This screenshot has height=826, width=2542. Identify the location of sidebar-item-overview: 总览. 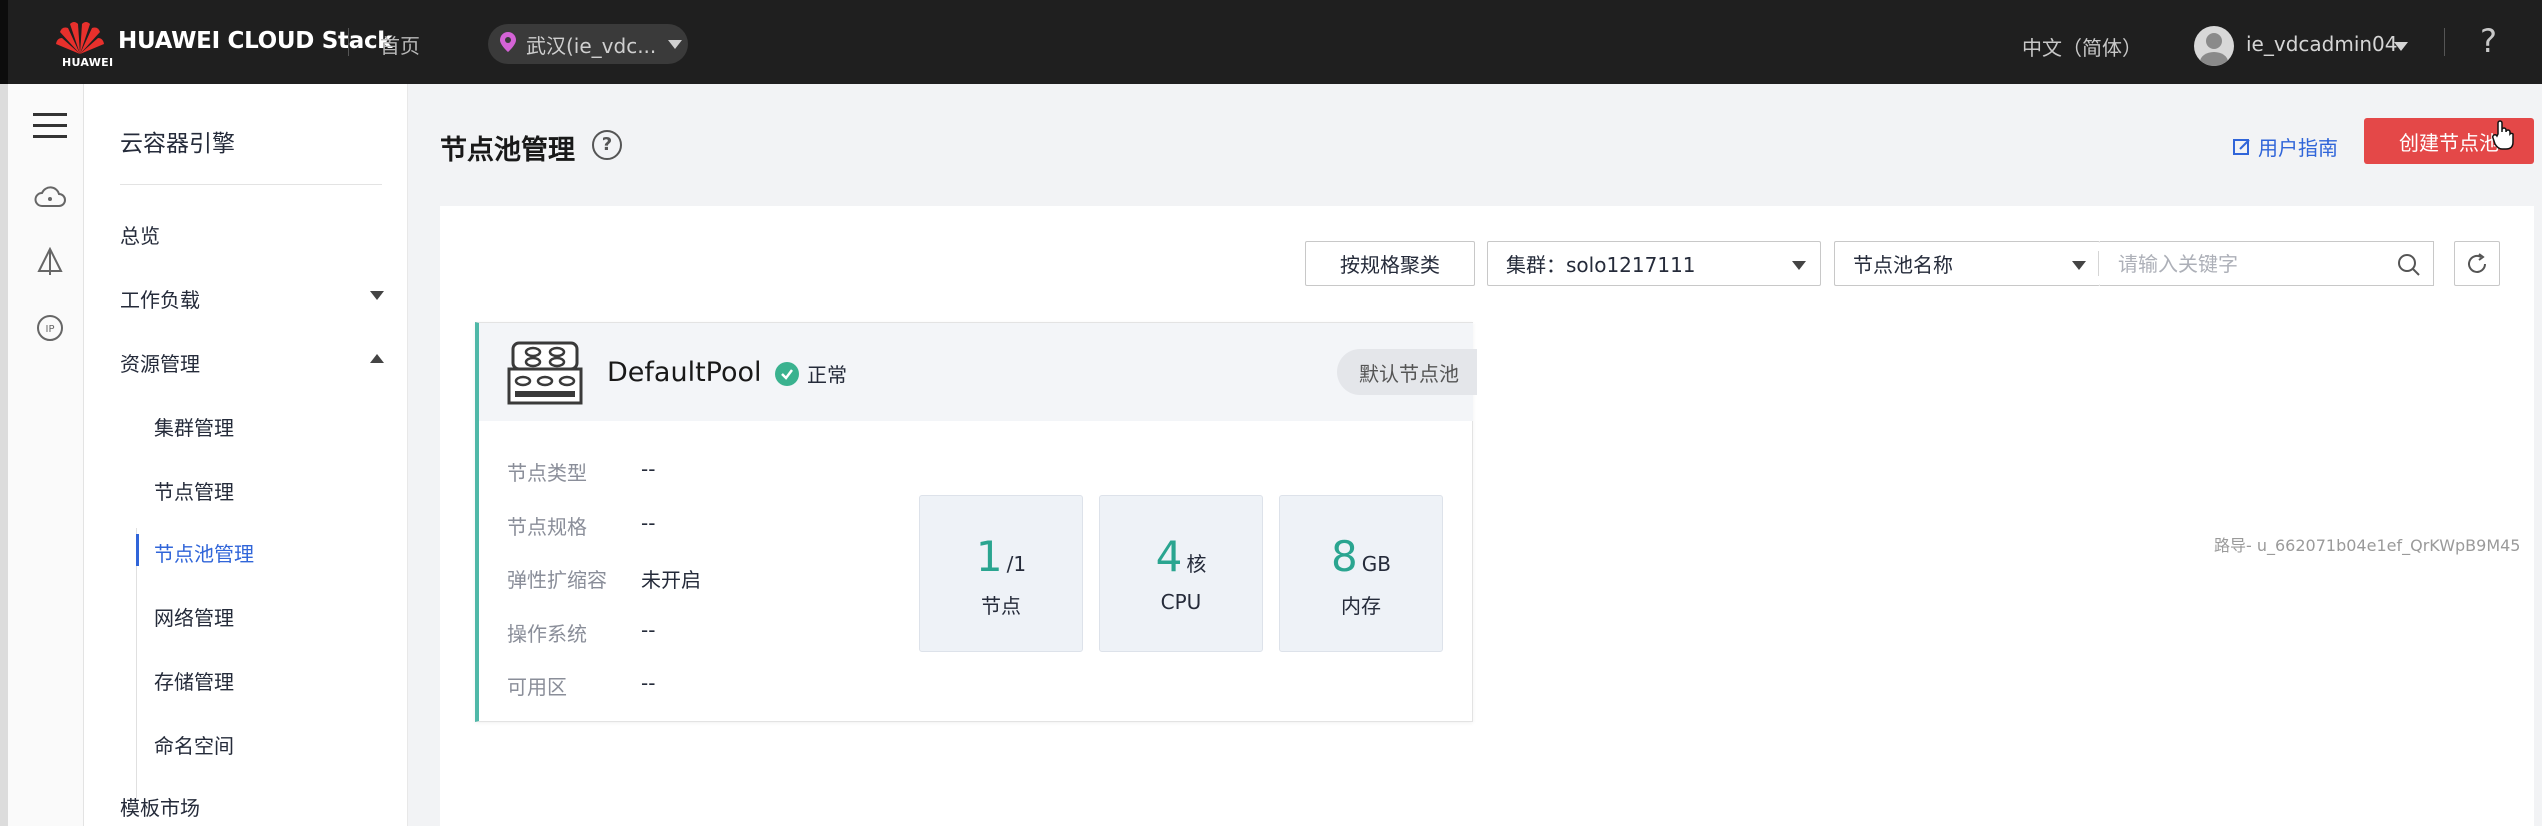
(140, 234).